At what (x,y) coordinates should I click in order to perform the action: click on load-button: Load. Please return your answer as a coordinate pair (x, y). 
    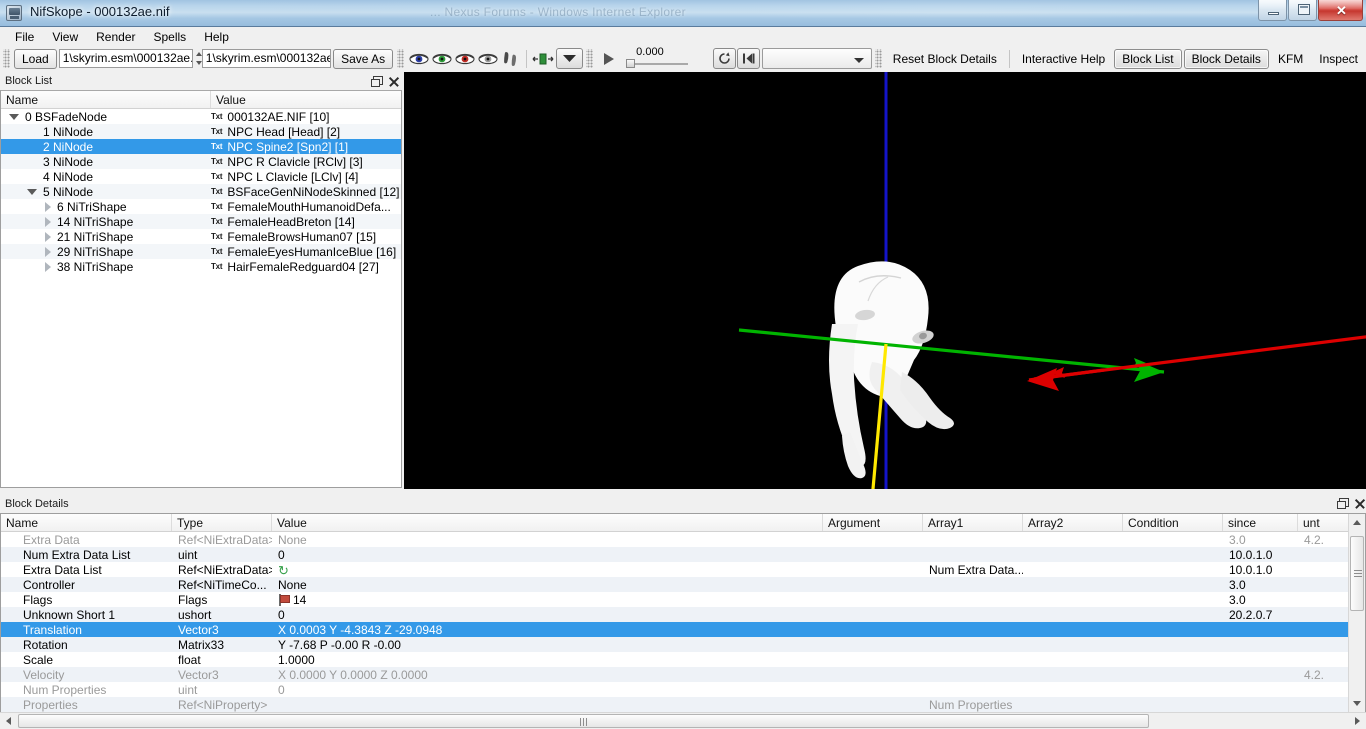
    Looking at the image, I should click on (35, 58).